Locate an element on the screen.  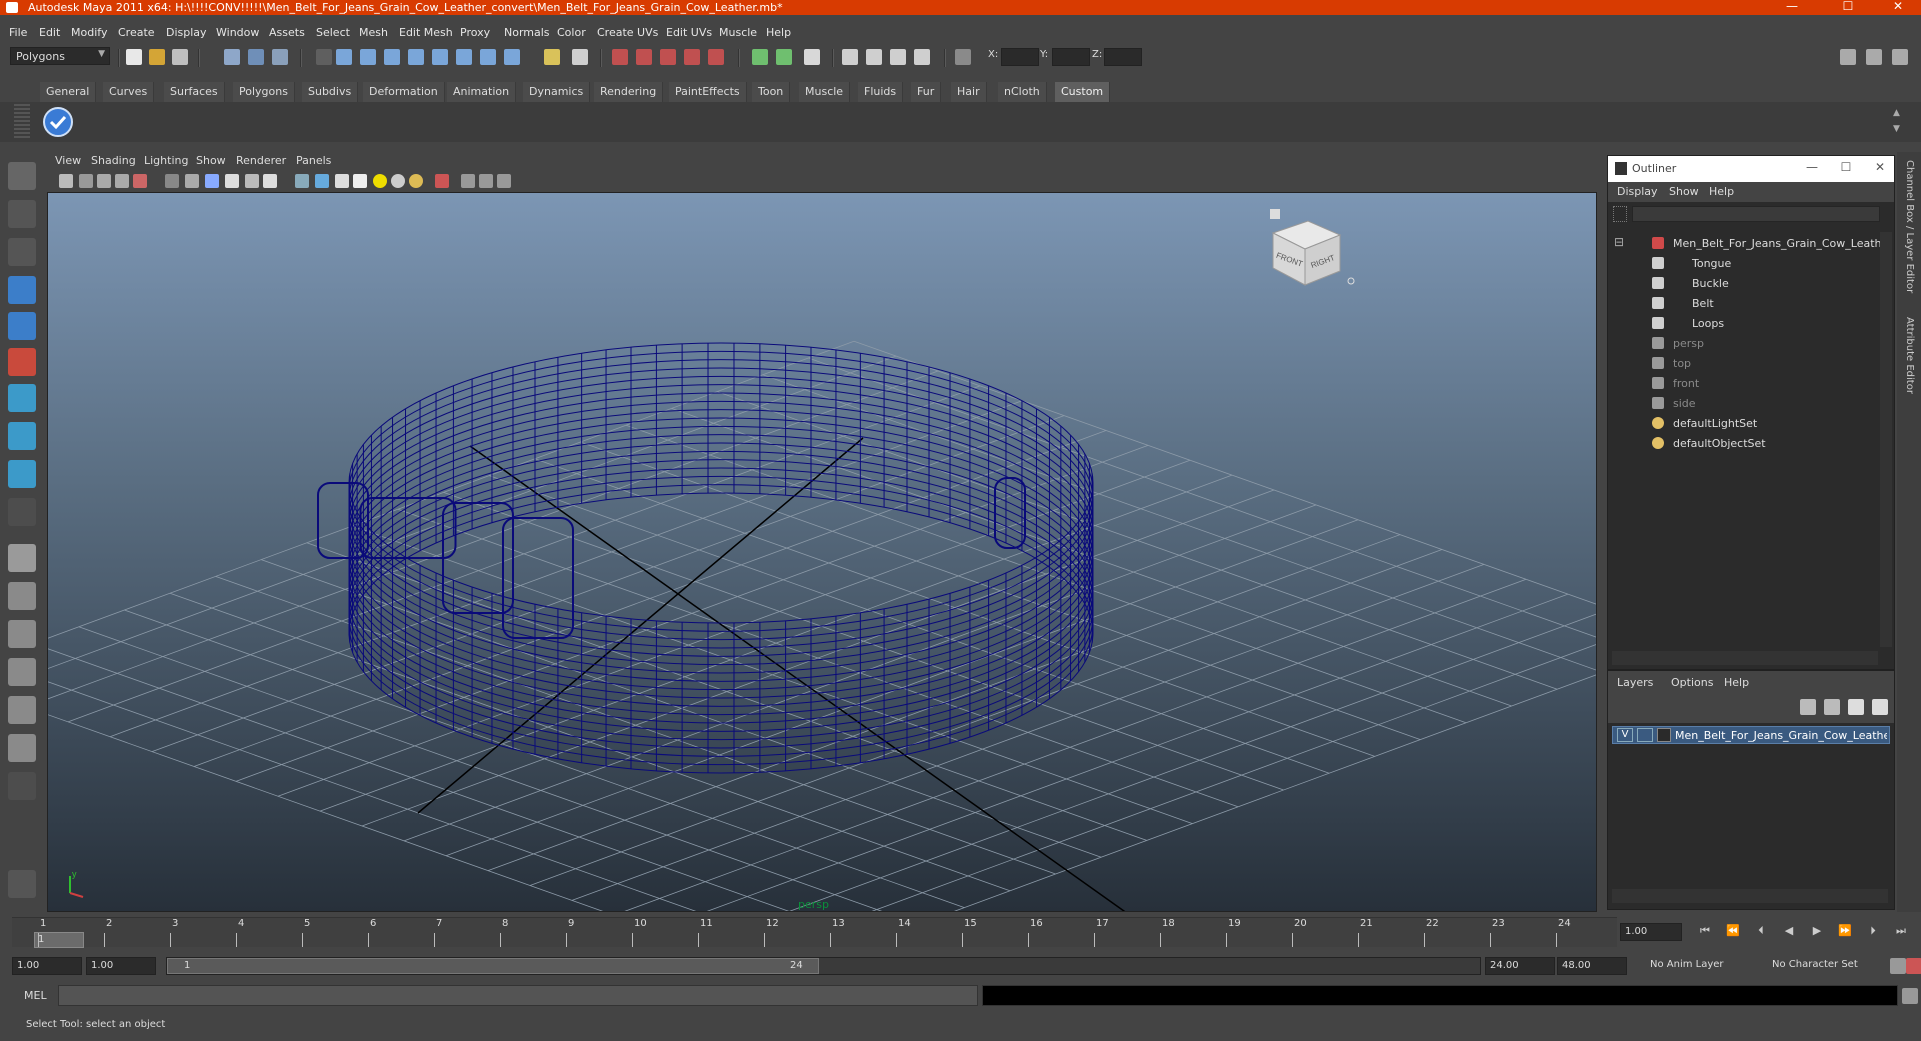
show-channel-box-icon is located at coordinates (1900, 57).